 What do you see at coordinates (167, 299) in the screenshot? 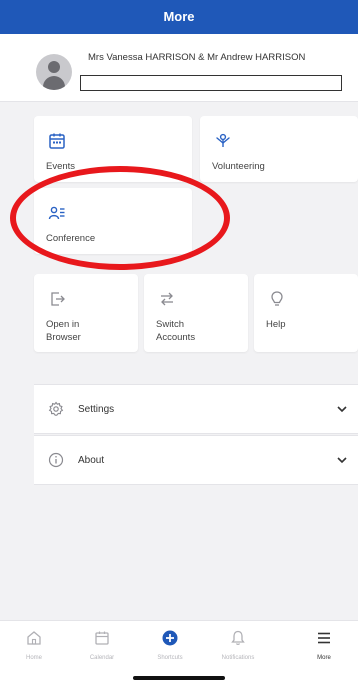
I see `switch-icon` at bounding box center [167, 299].